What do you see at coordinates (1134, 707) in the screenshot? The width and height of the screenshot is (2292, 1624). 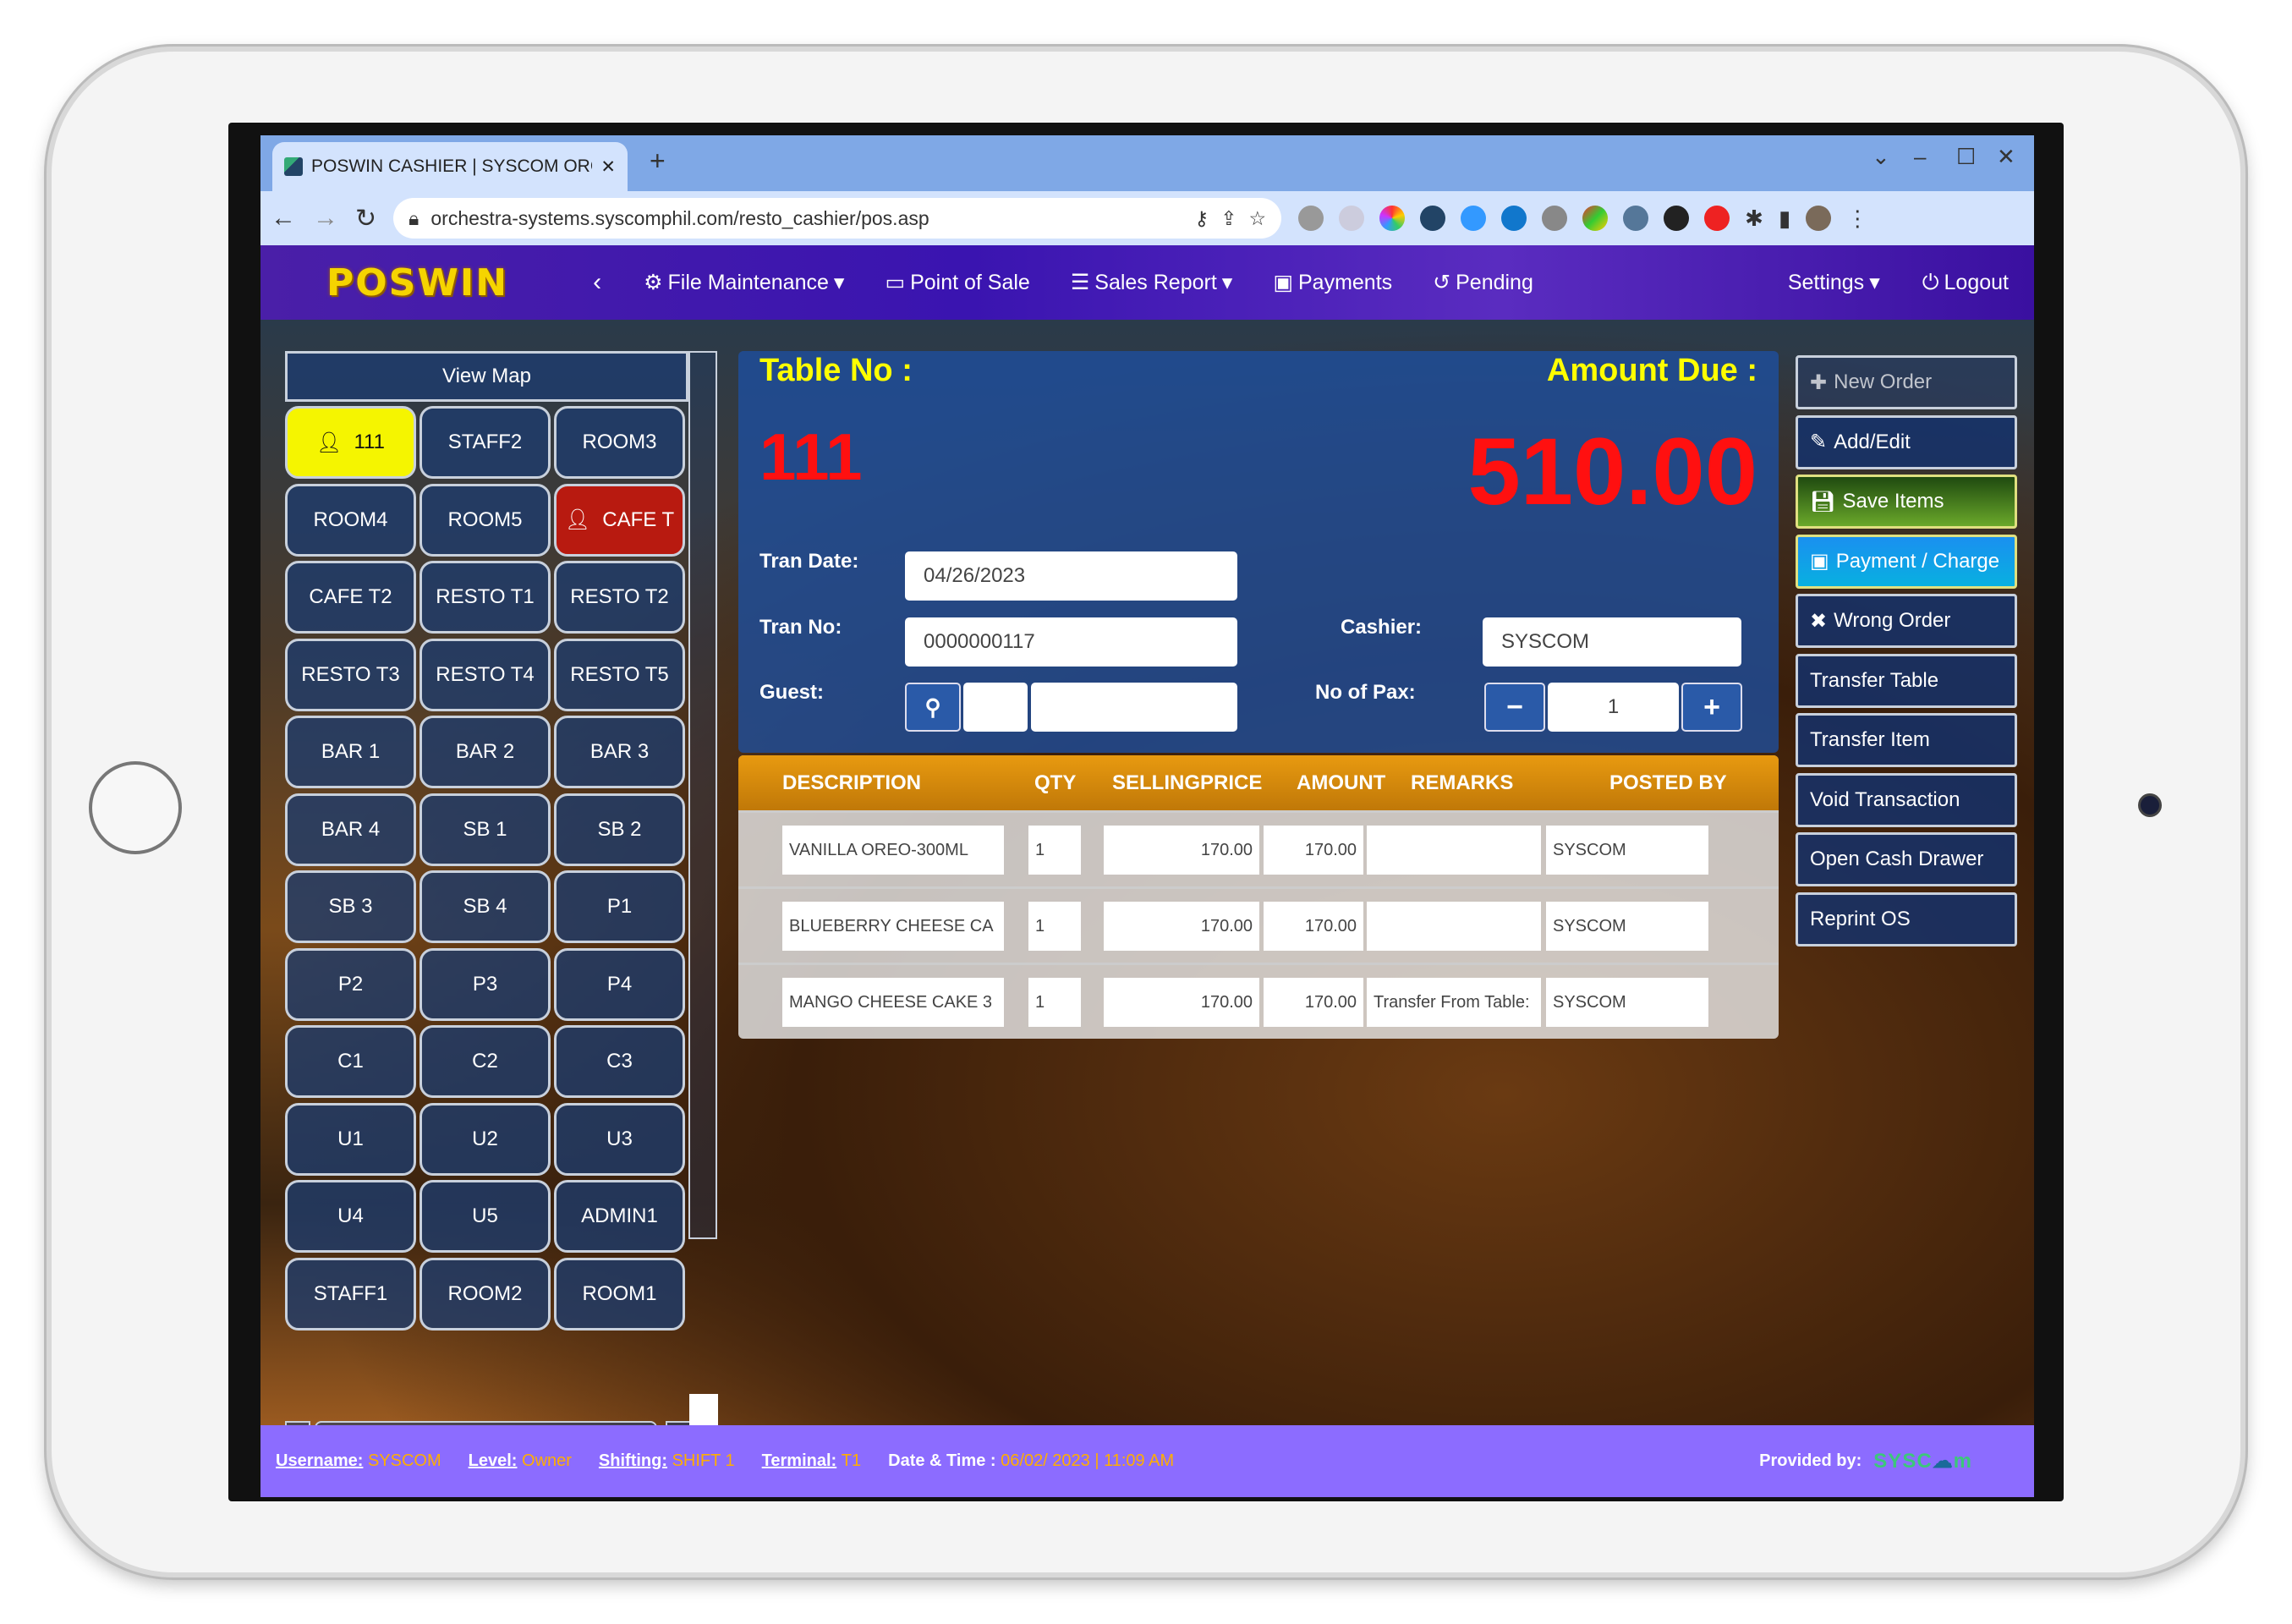 I see `guest-name-field` at bounding box center [1134, 707].